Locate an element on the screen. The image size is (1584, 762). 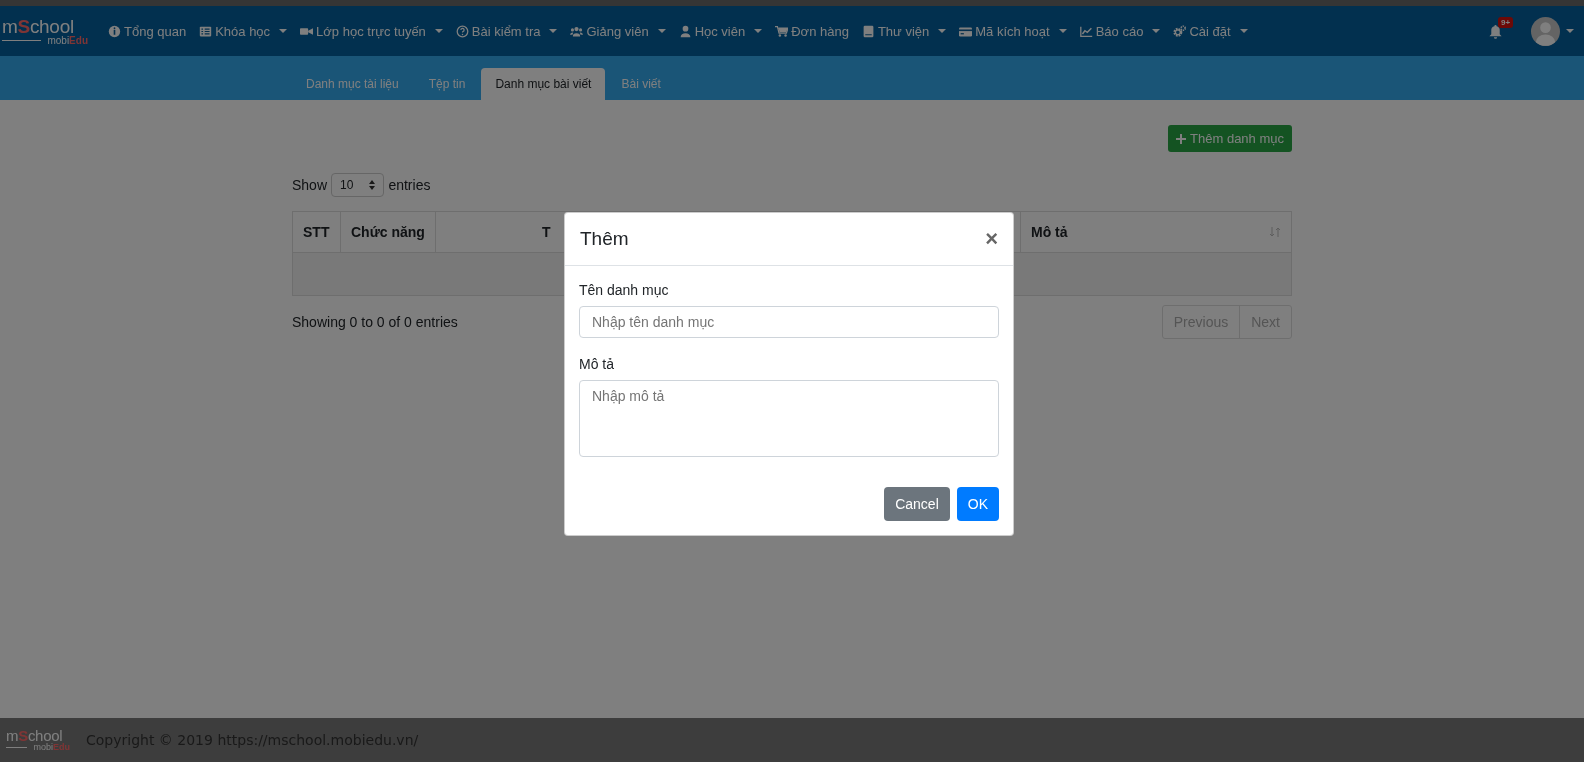
field-label: Tên danh mục is located at coordinates (624, 290).